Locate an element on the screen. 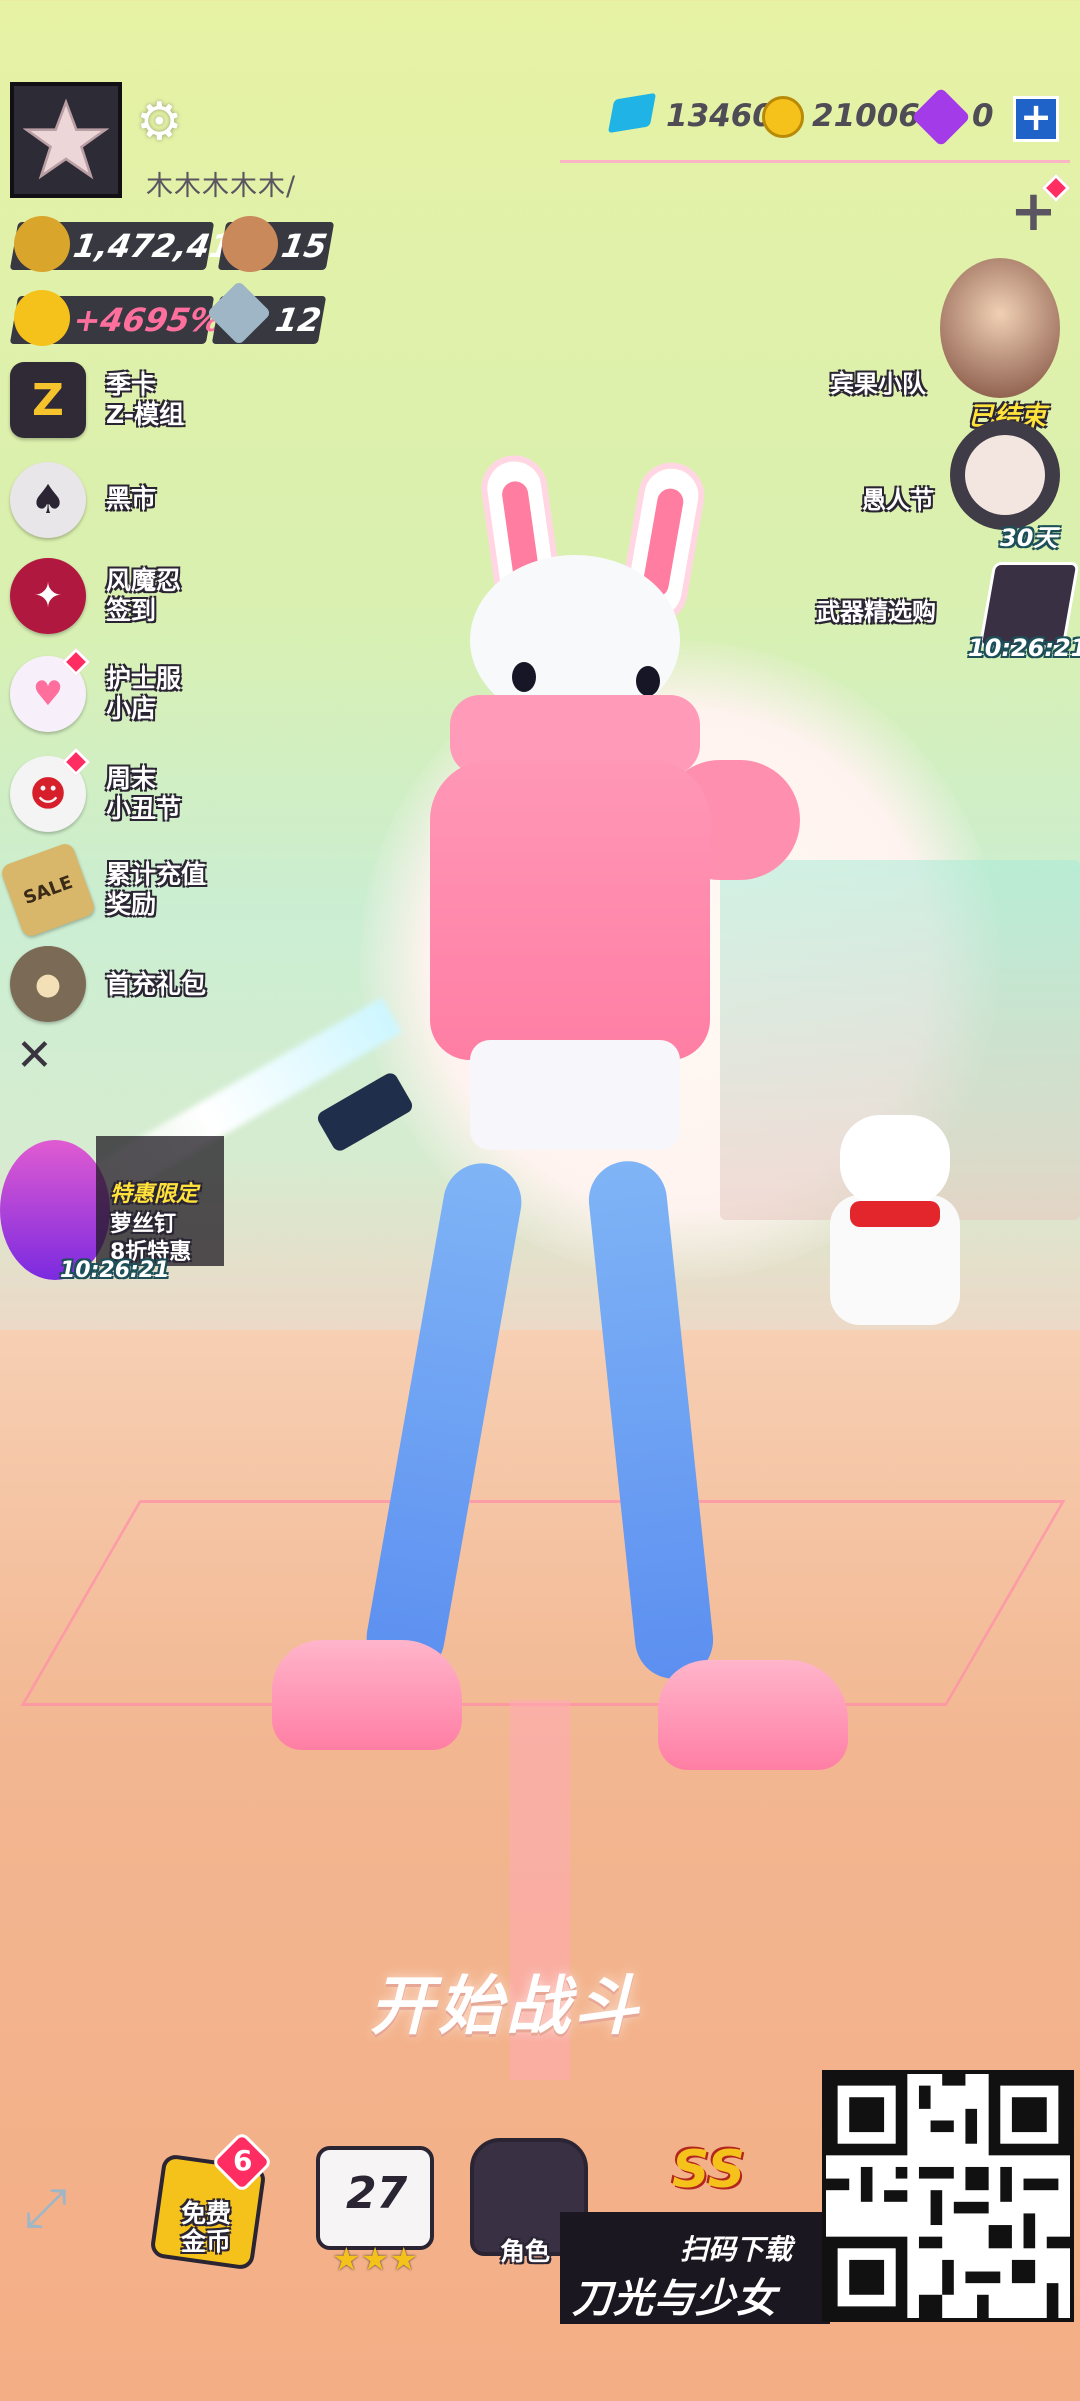 The height and width of the screenshot is (2401, 1080). character-label: 角色 is located at coordinates (525, 2251).